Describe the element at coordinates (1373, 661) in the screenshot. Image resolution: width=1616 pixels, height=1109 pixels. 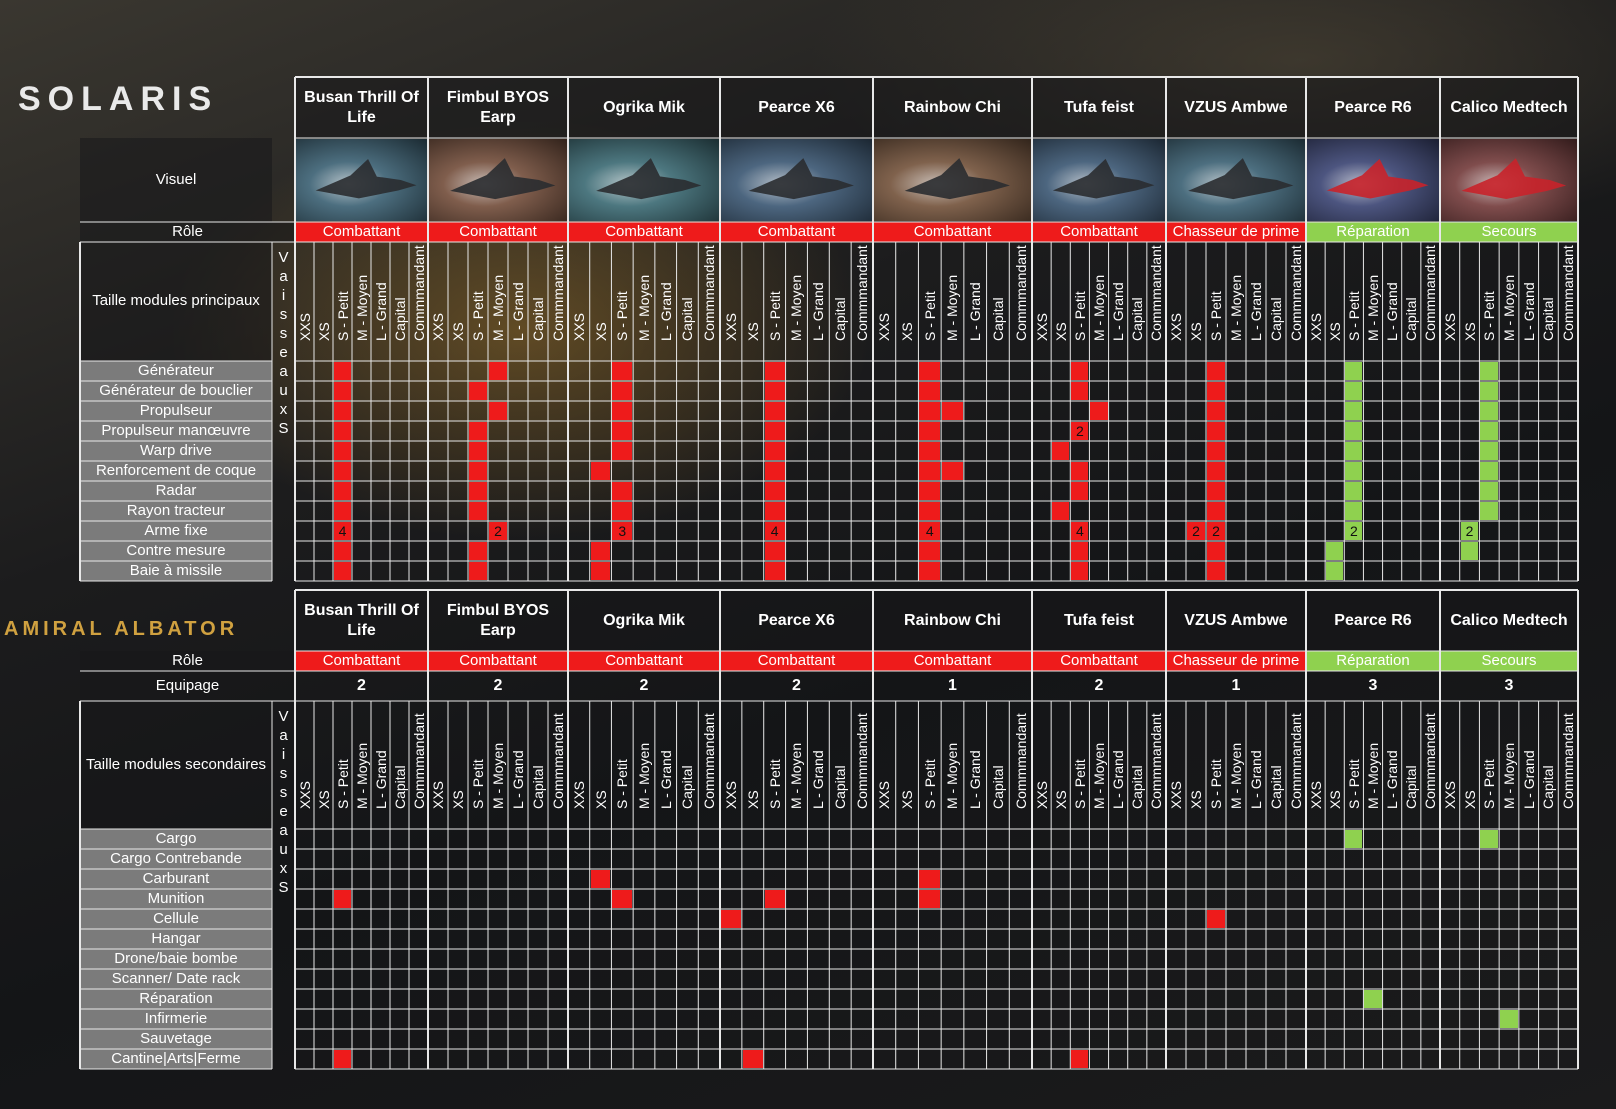
I see `bottom-role-badge: Réparation` at that location.